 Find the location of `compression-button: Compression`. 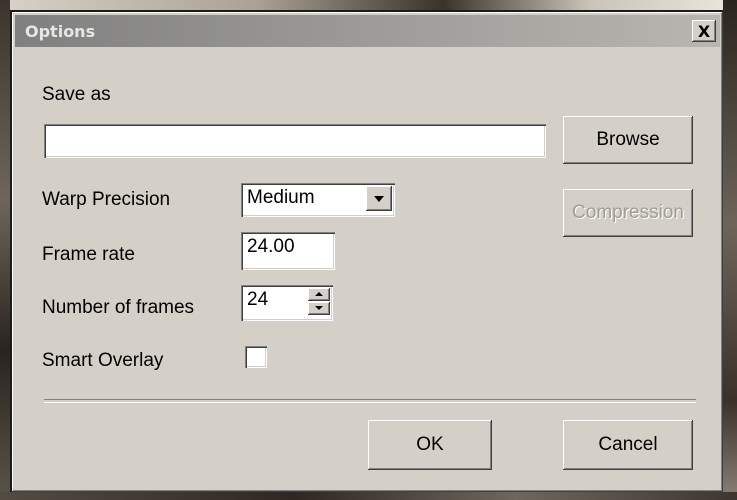

compression-button: Compression is located at coordinates (628, 213).